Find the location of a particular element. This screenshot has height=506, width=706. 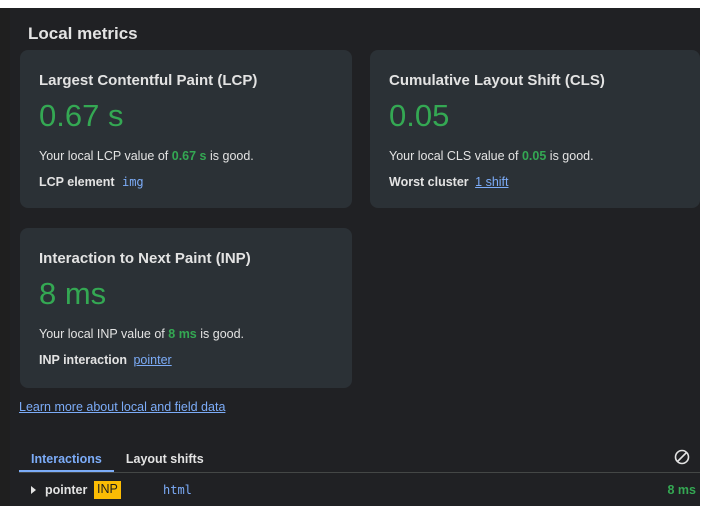

lcp-element-link: img is located at coordinates (133, 182).